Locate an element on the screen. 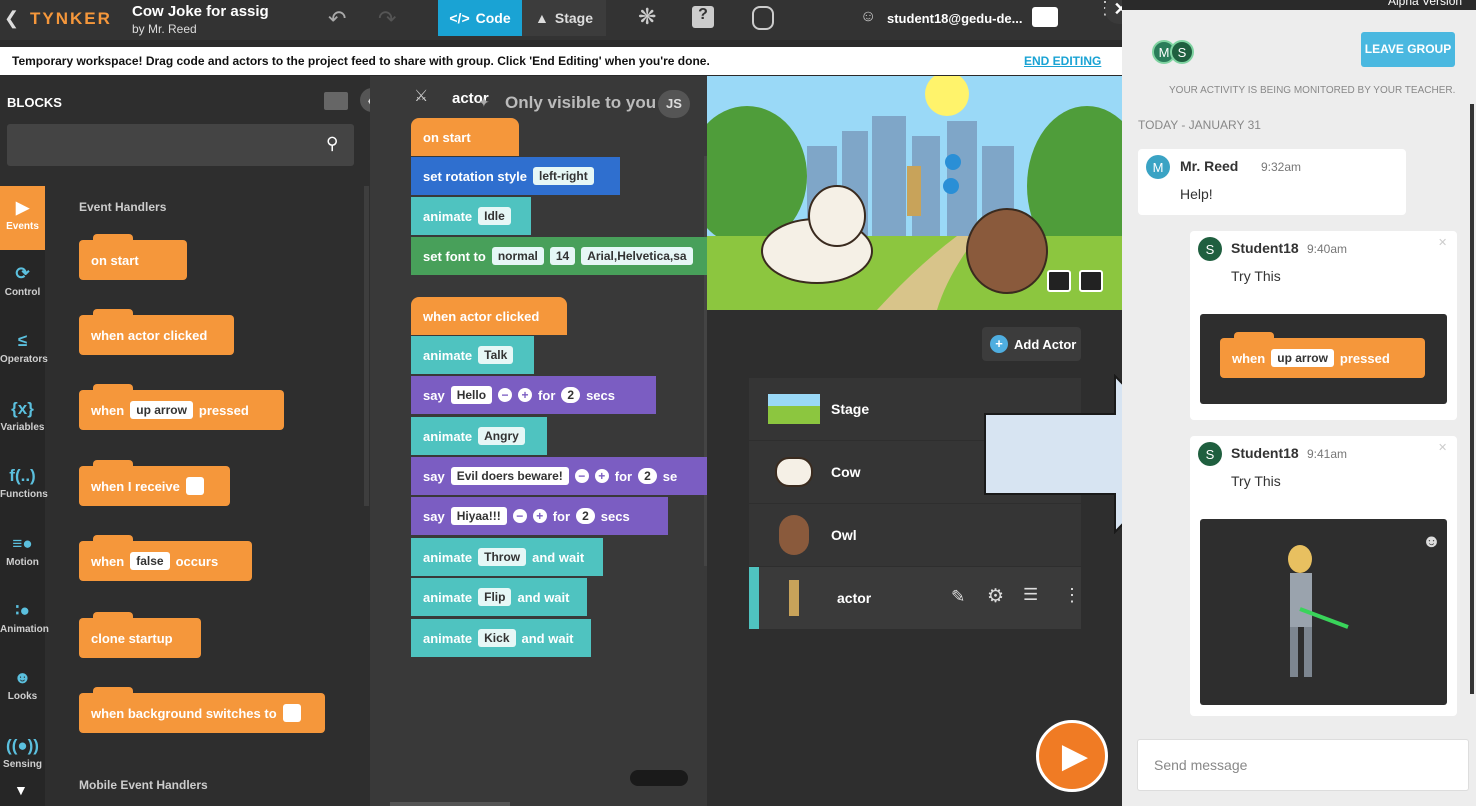  animation-value: Angry is located at coordinates (501, 436).